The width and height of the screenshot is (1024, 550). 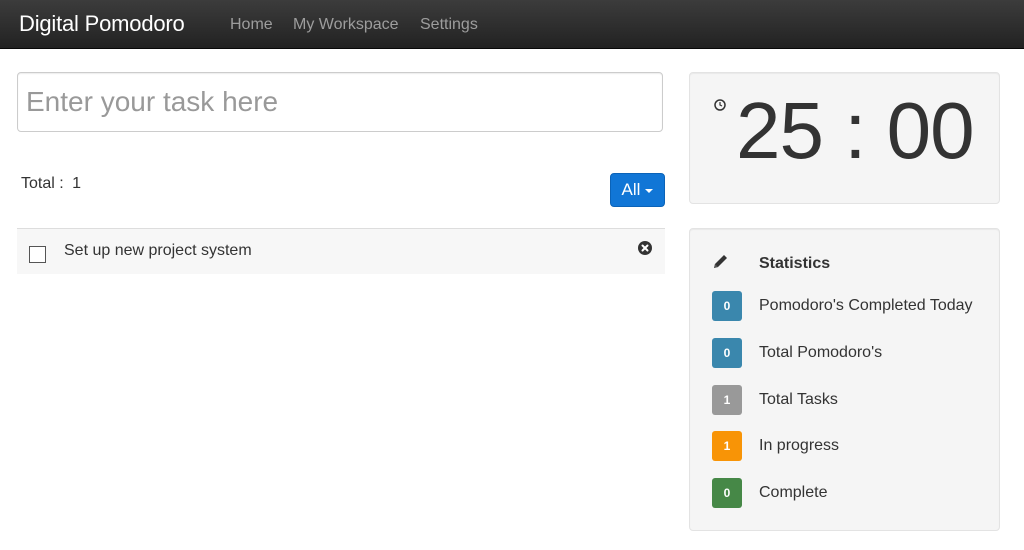 I want to click on task-input, so click(x=340, y=102).